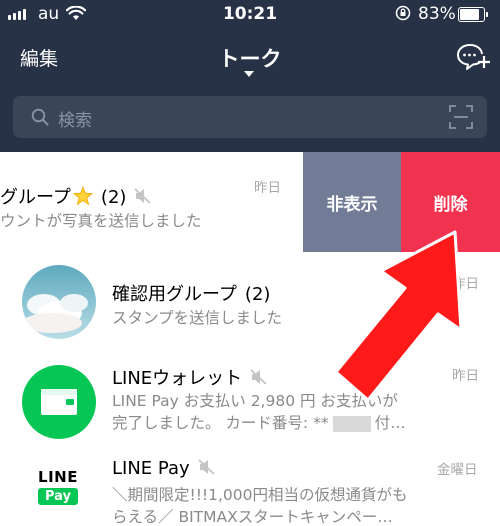 The image size is (500, 526). Describe the element at coordinates (398, 316) in the screenshot. I see `red-arrow-annotation` at that location.